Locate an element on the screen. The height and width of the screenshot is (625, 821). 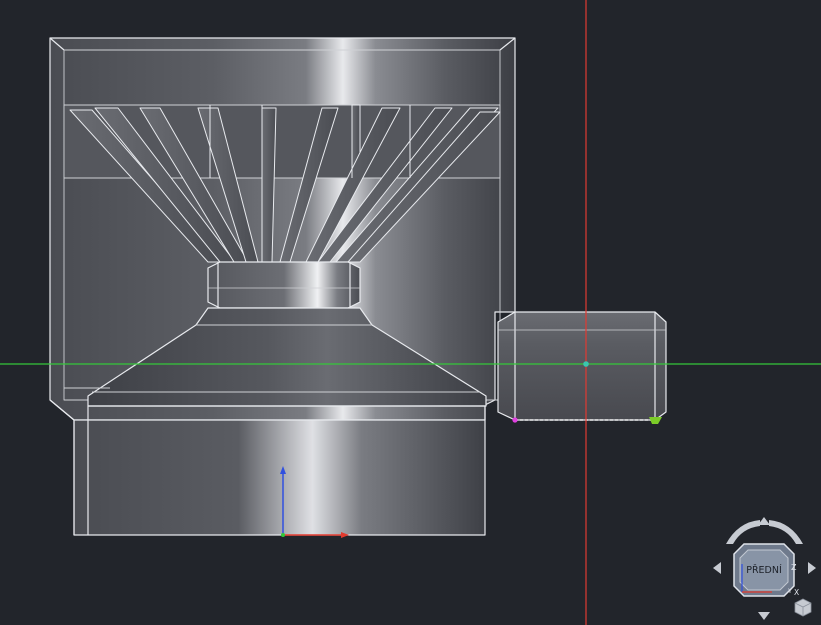
selected-point is located at coordinates (515, 420).